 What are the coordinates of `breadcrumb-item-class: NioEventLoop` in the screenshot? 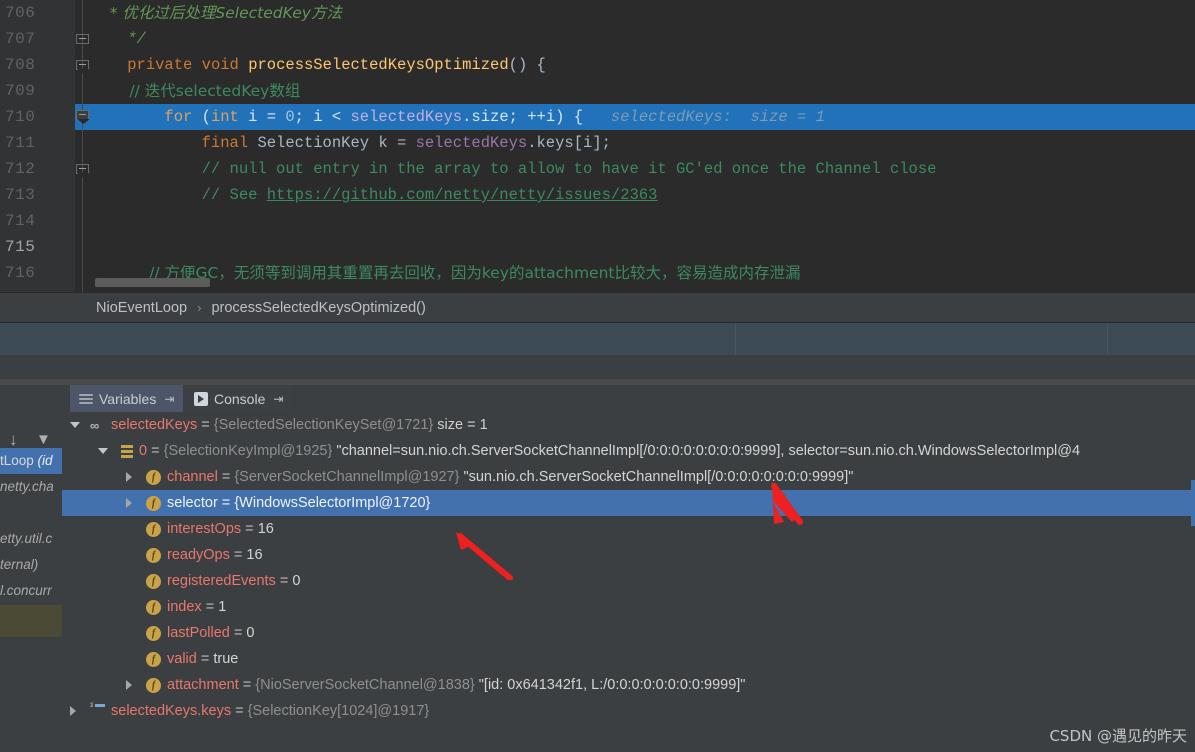 It's located at (141, 308).